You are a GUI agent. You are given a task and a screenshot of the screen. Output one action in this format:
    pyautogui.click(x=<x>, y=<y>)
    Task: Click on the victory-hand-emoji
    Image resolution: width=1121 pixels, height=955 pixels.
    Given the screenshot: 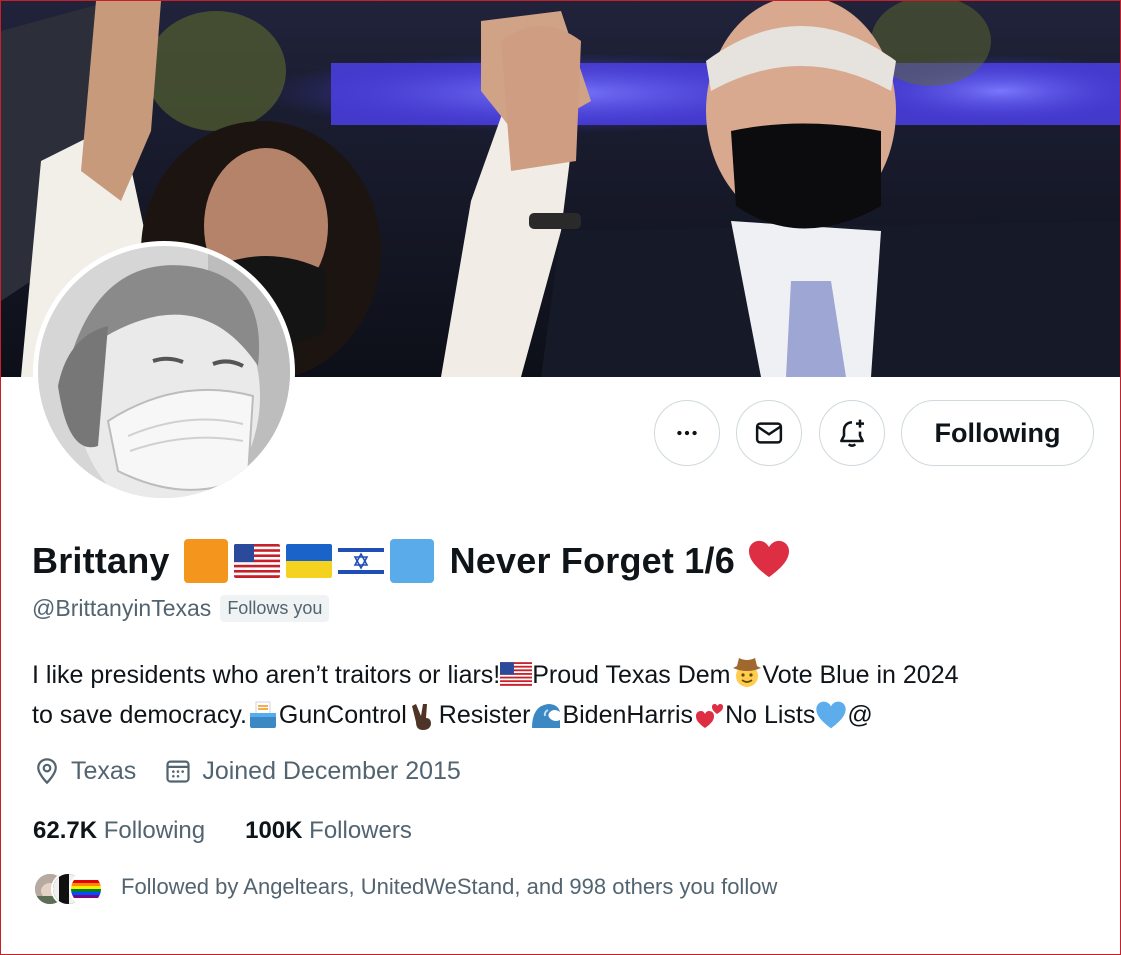 What is the action you would take?
    pyautogui.click(x=423, y=715)
    